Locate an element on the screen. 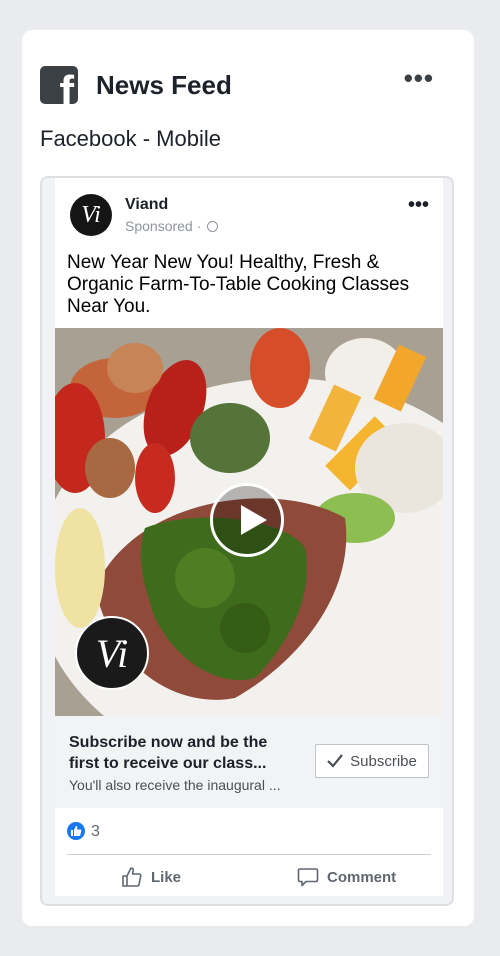 The height and width of the screenshot is (956, 500). sponsored-text: Sponsored · is located at coordinates (163, 226).